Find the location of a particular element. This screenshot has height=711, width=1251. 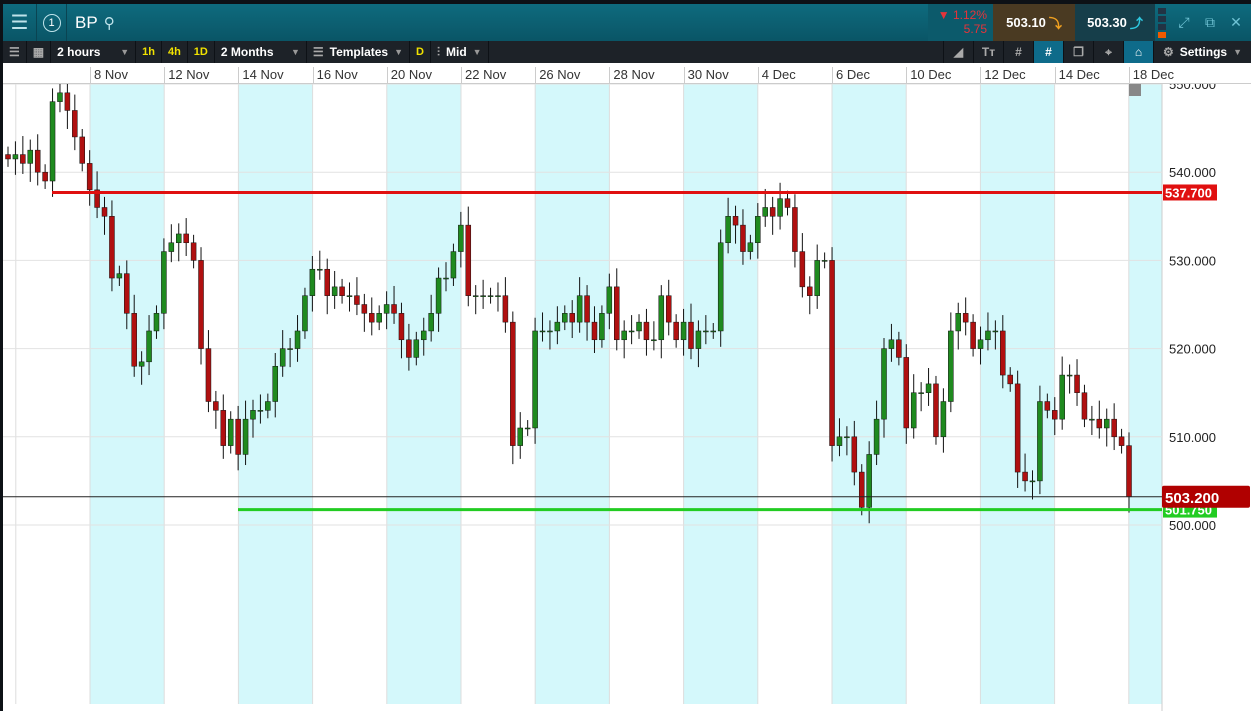

templates-button: ☰ Templates ▼ is located at coordinates (359, 52).